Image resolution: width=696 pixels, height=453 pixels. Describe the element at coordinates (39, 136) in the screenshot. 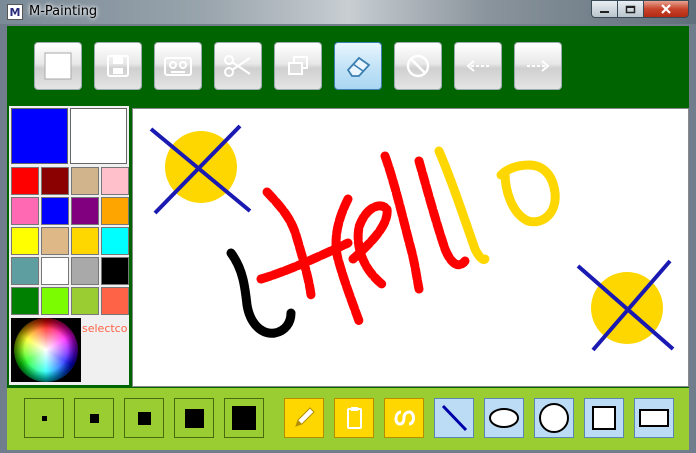

I see `primary-color` at that location.